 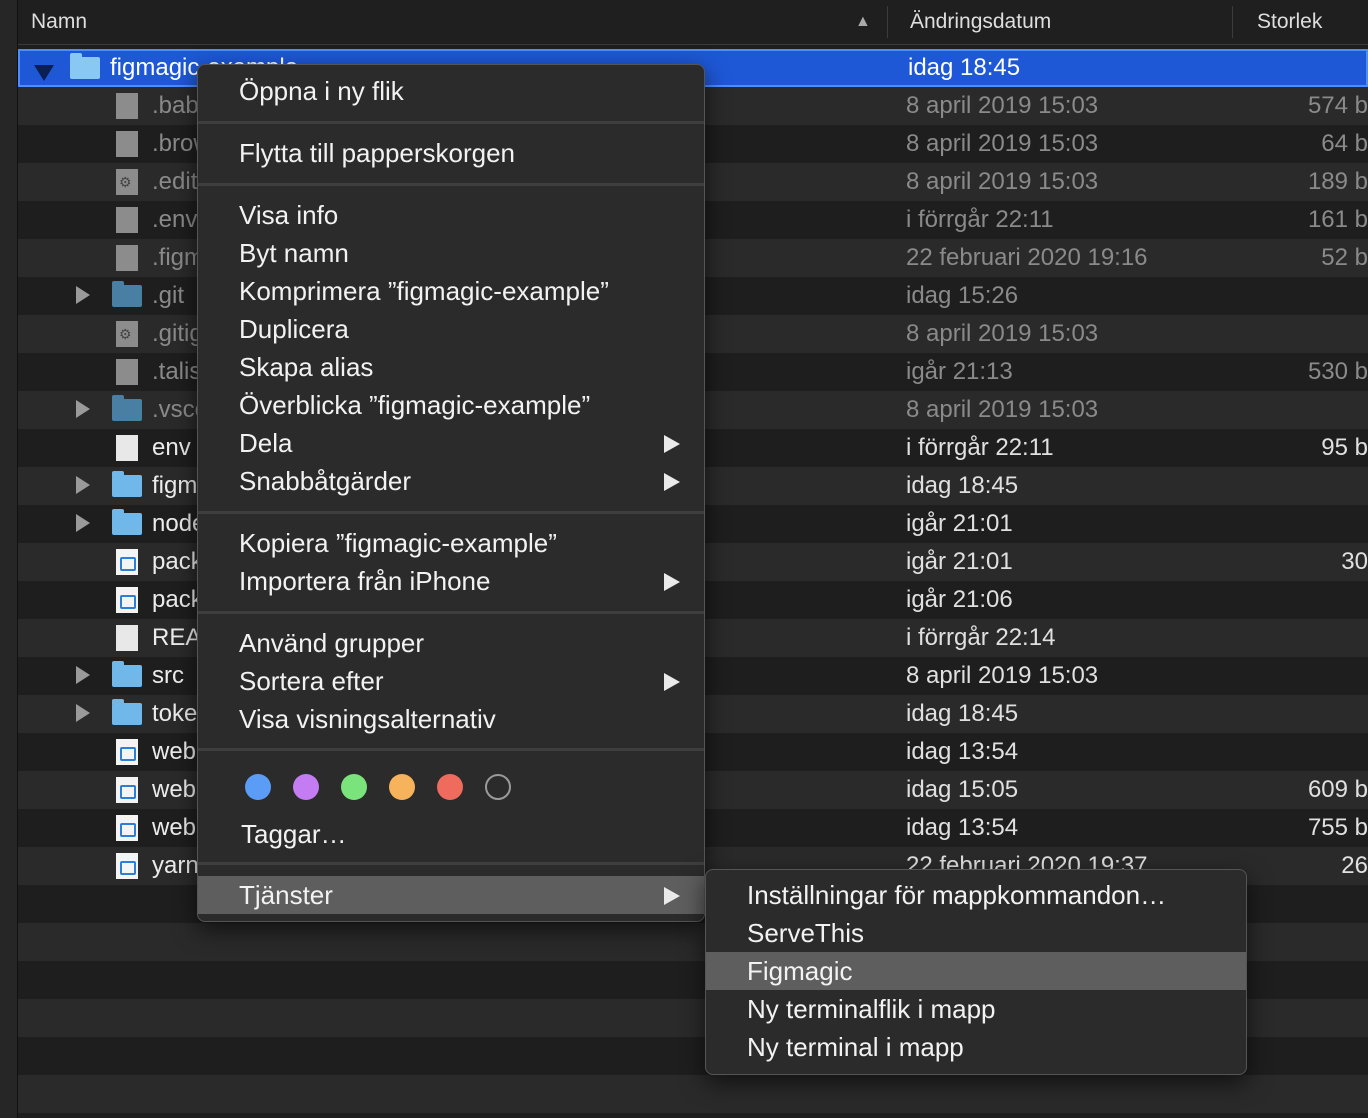 I want to click on menu-item-compress: Komprimera ”figmagic-example”, so click(x=451, y=291).